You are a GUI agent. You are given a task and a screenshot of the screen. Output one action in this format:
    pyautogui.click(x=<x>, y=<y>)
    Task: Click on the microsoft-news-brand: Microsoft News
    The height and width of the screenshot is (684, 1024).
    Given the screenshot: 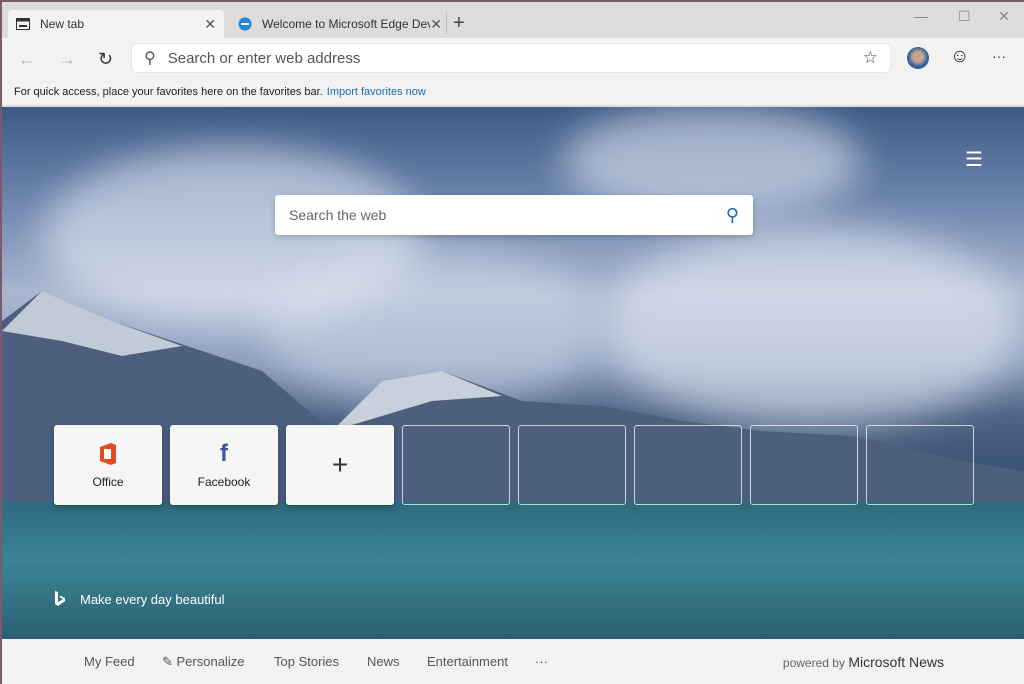 What is the action you would take?
    pyautogui.click(x=896, y=661)
    